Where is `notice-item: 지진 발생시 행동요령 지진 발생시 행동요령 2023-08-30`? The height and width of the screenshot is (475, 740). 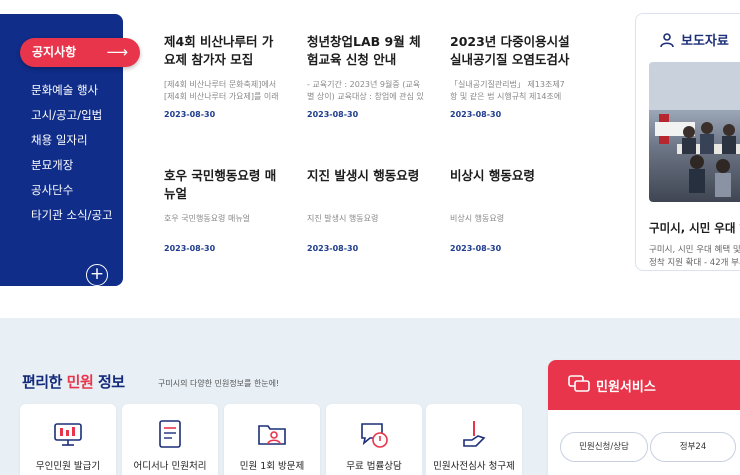
notice-item: 지진 발생시 행동요령 지진 발생시 행동요령 2023-08-30 is located at coordinates (367, 210).